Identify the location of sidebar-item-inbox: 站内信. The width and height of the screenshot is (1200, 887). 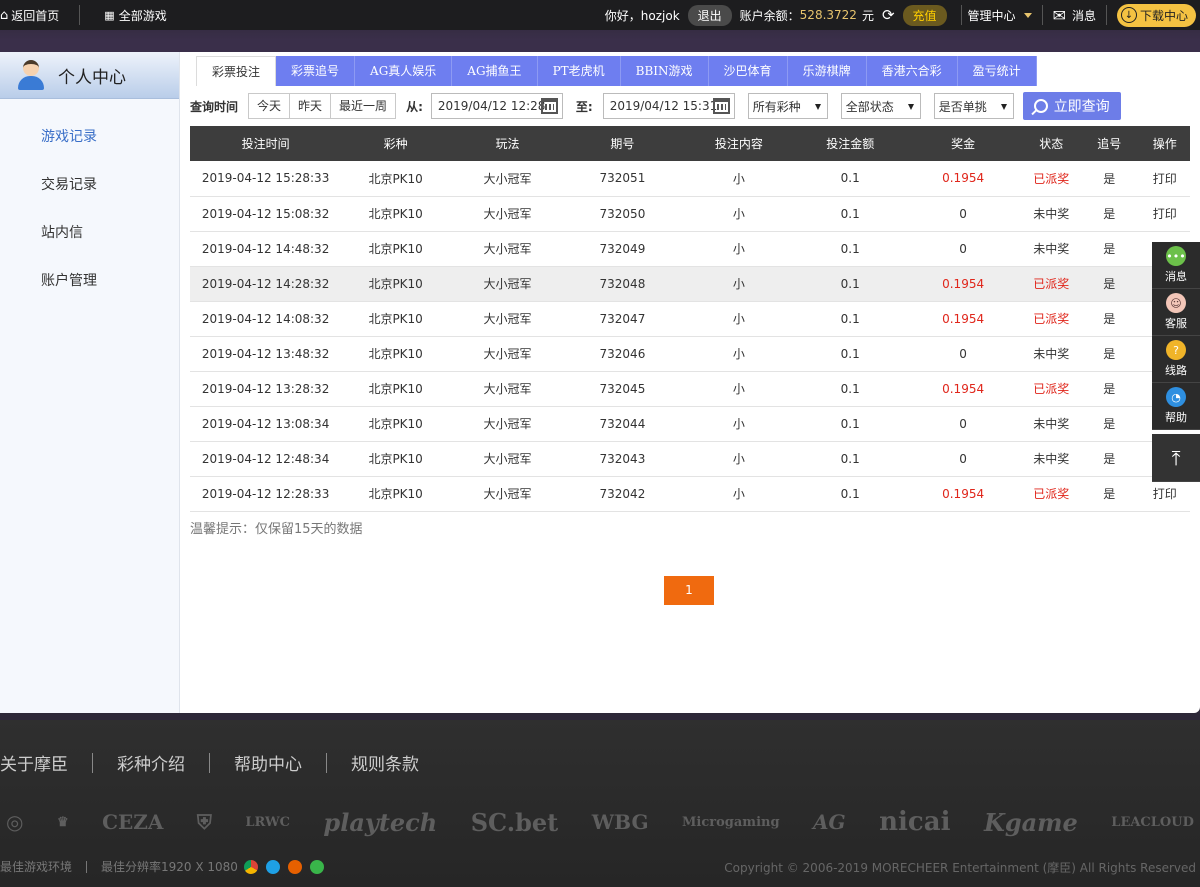
(89, 233).